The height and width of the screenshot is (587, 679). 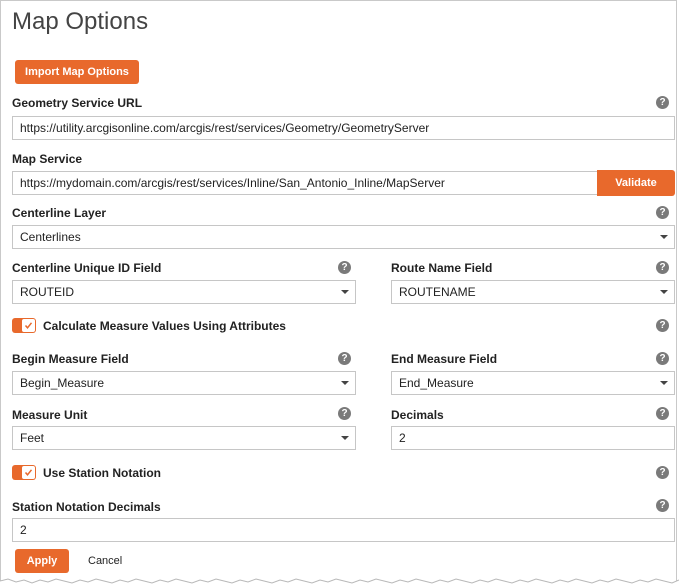 What do you see at coordinates (344, 413) in the screenshot?
I see `measure-unit-help-icon: ?` at bounding box center [344, 413].